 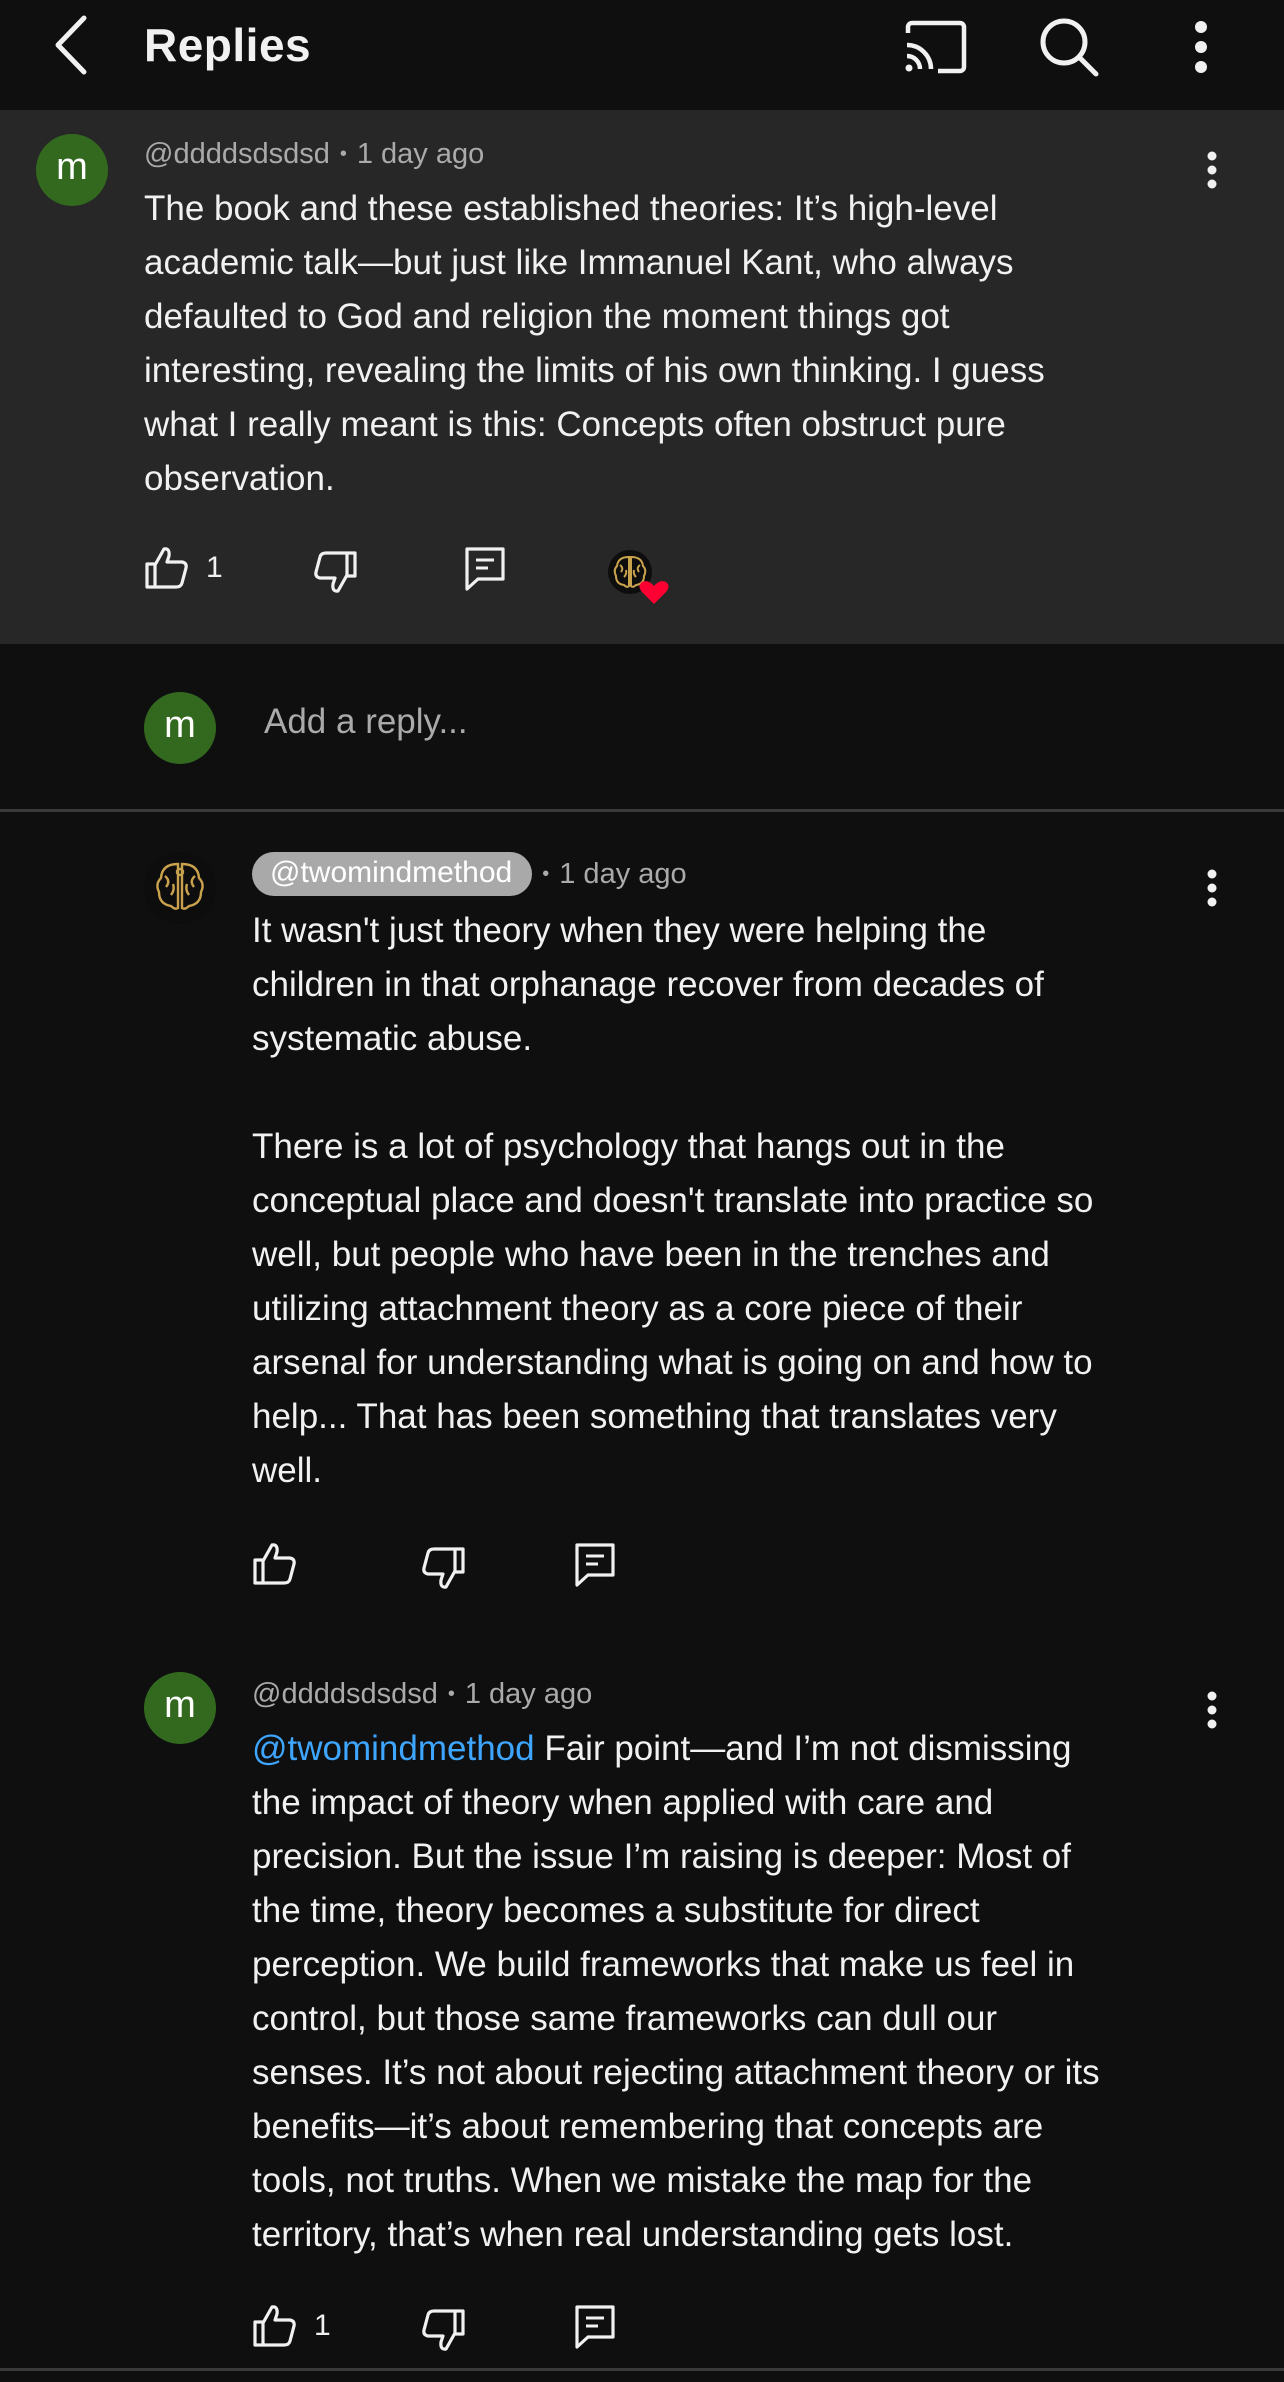 I want to click on brain-logo-icon, so click(x=180, y=888).